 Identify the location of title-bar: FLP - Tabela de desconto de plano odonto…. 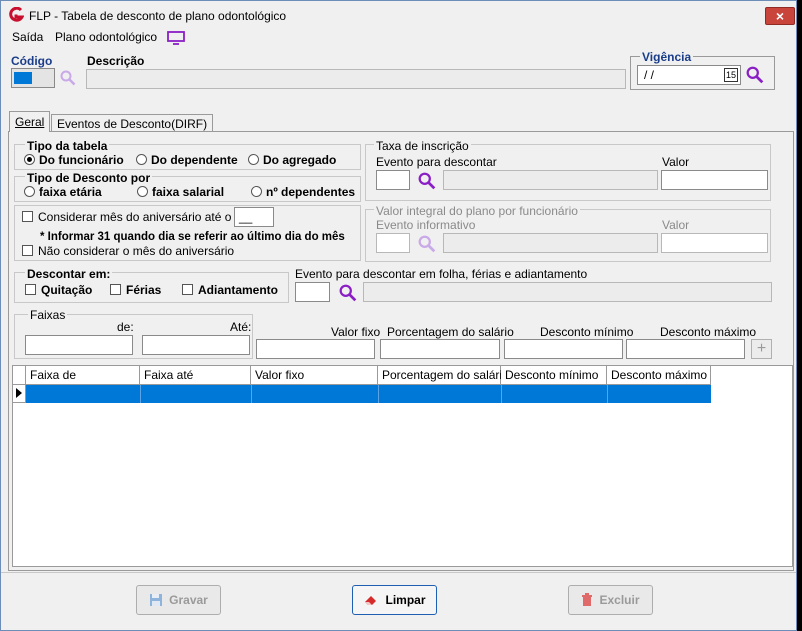
(398, 15).